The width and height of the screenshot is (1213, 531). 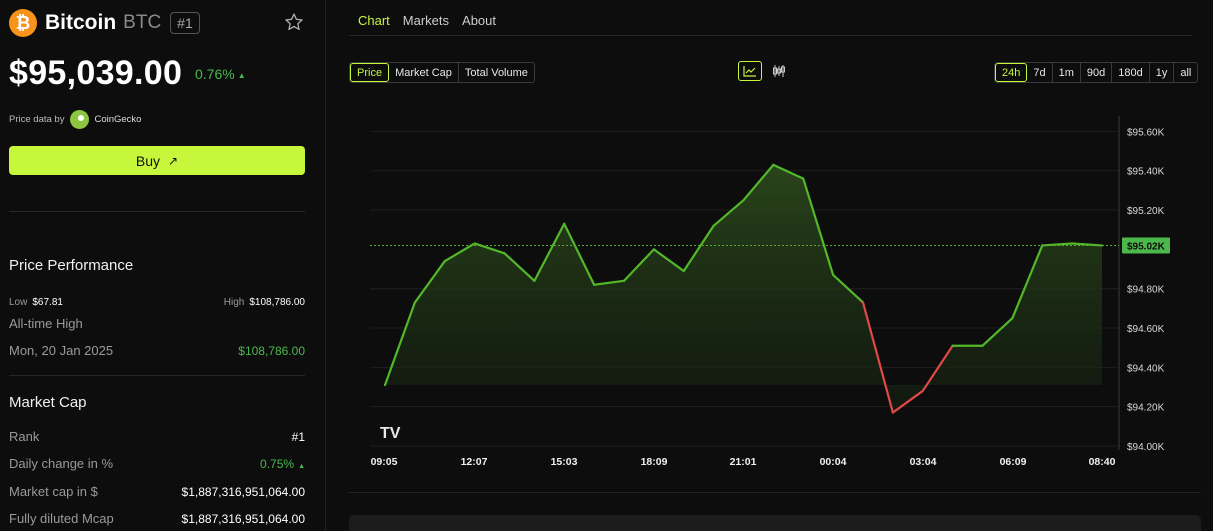 What do you see at coordinates (1067, 72) in the screenshot?
I see `range-1m: 1m` at bounding box center [1067, 72].